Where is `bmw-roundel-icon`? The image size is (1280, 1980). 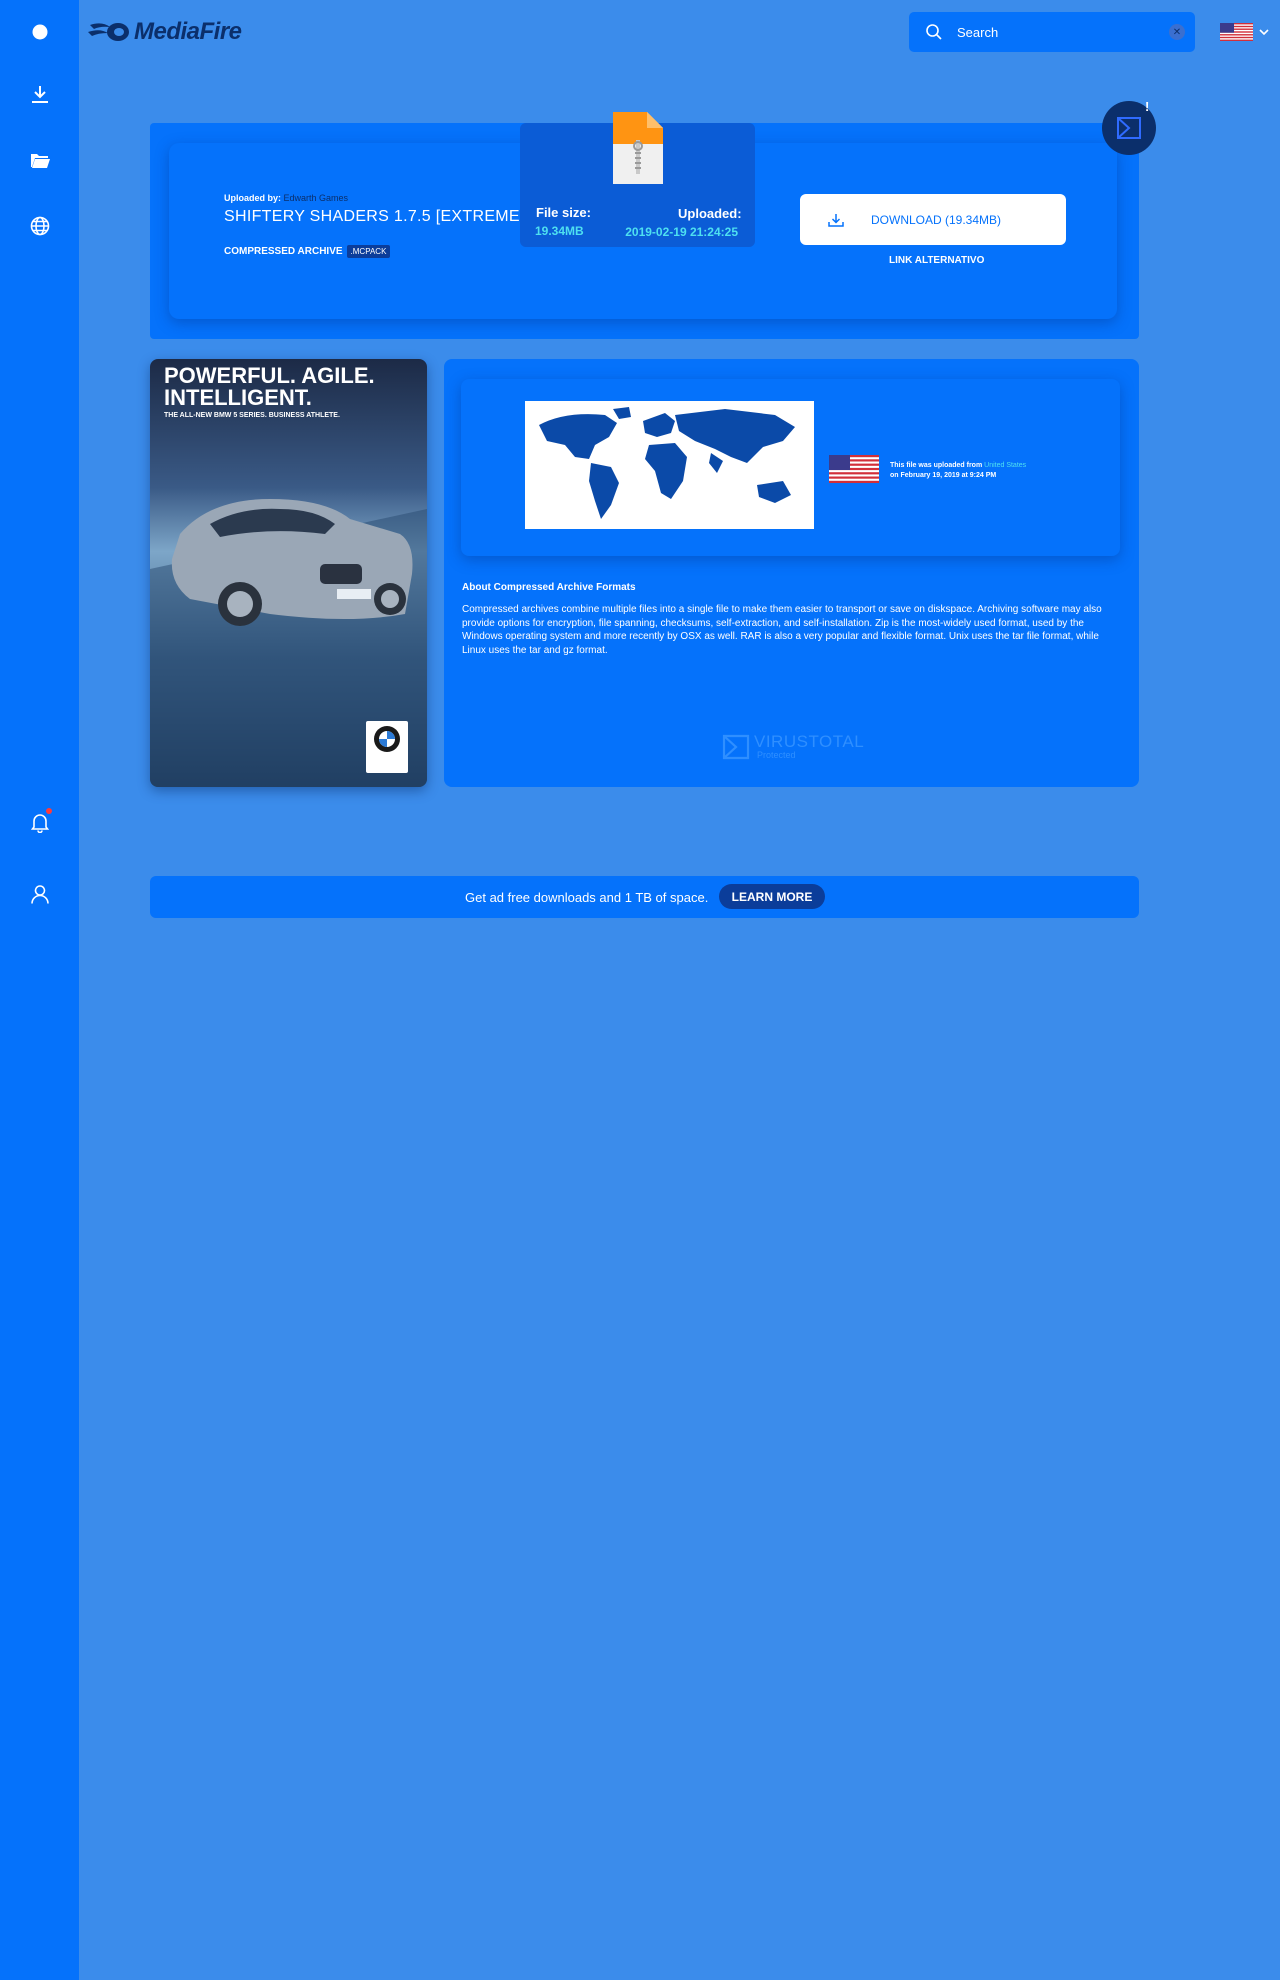 bmw-roundel-icon is located at coordinates (387, 739).